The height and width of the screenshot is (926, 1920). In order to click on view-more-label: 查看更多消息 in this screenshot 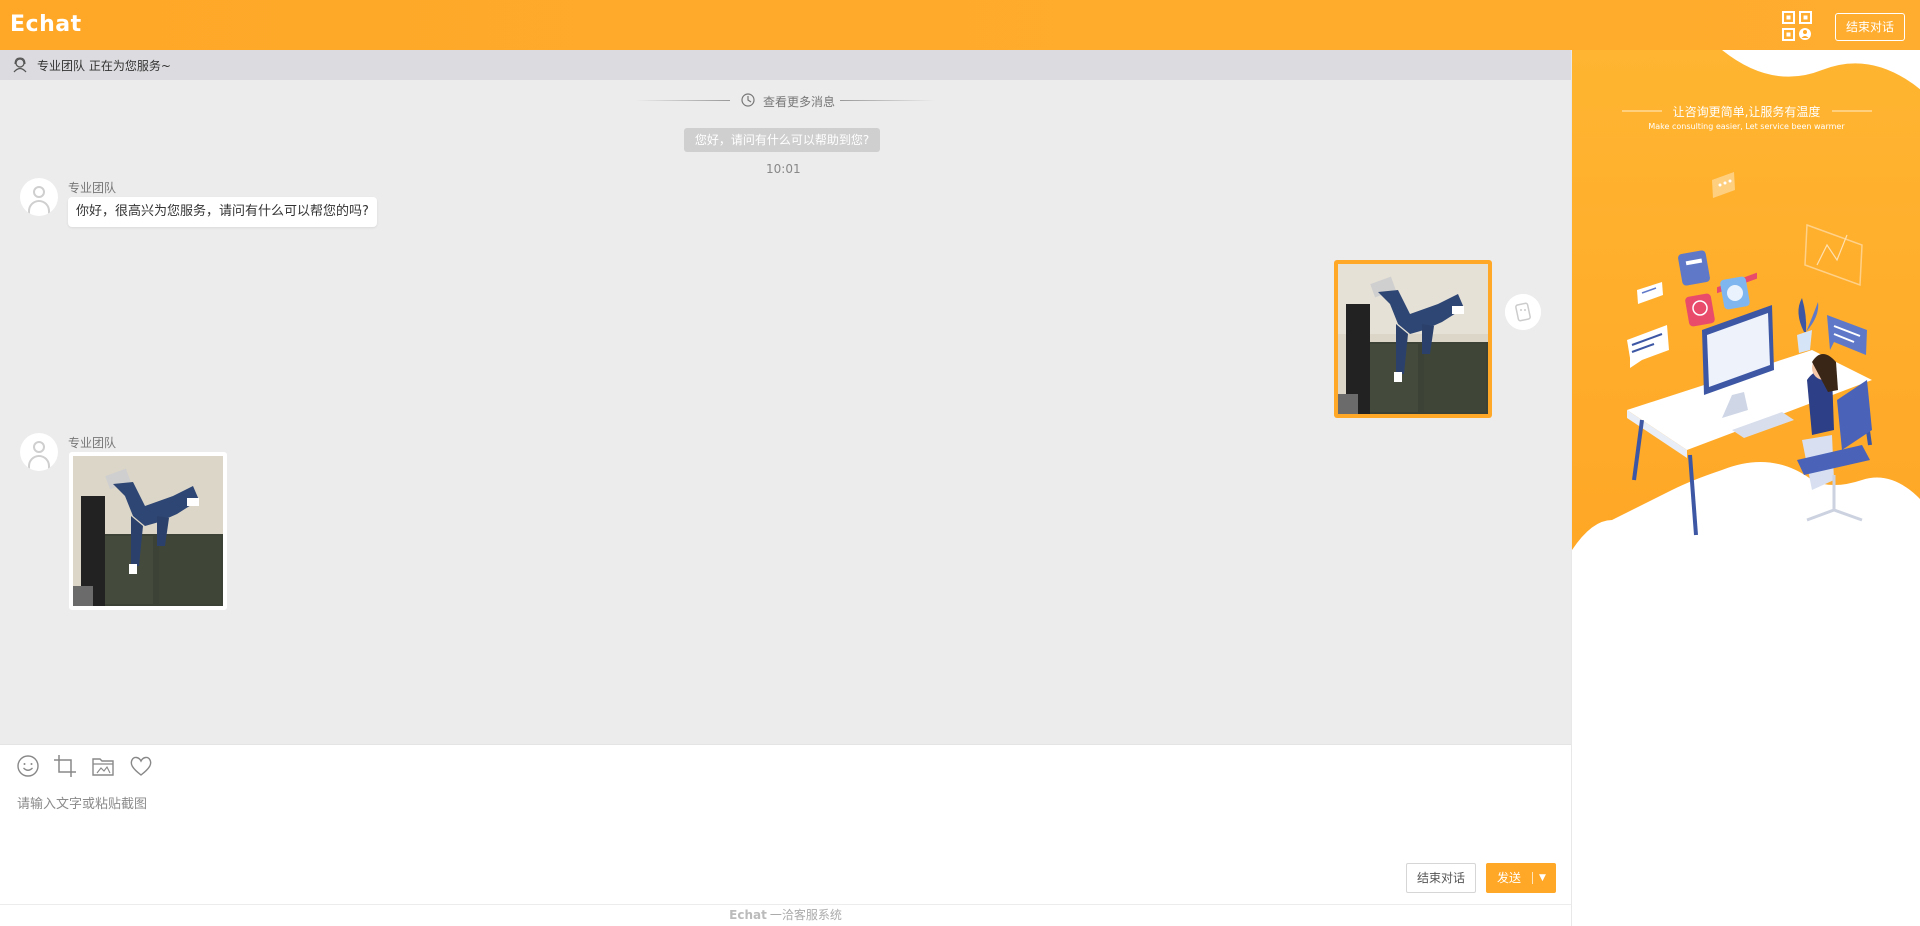, I will do `click(799, 101)`.